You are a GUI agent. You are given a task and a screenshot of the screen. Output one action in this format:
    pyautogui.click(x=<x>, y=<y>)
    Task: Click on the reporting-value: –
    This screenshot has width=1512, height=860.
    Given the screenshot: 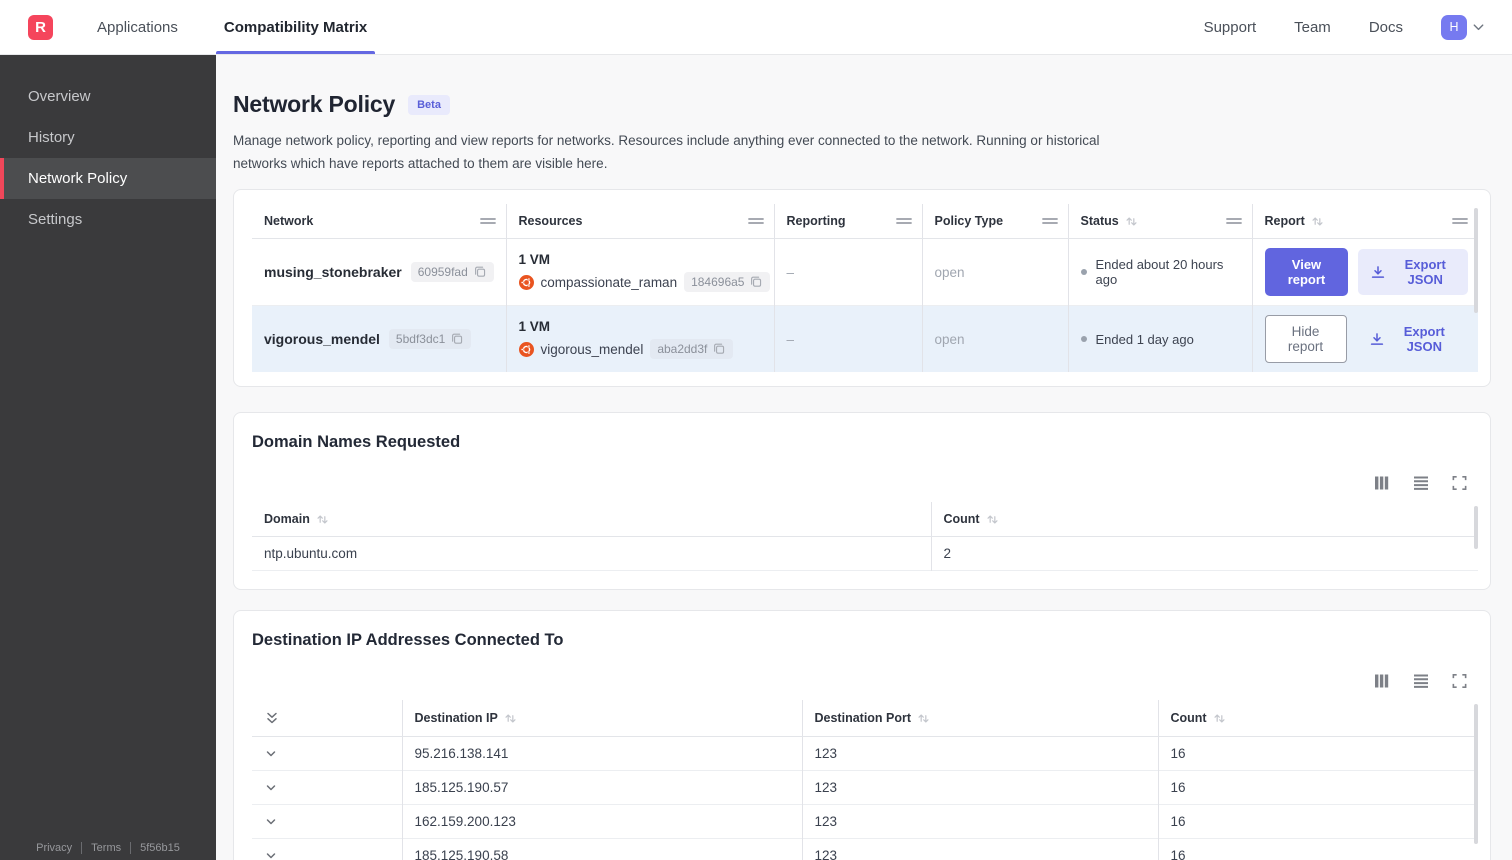 What is the action you would take?
    pyautogui.click(x=847, y=339)
    